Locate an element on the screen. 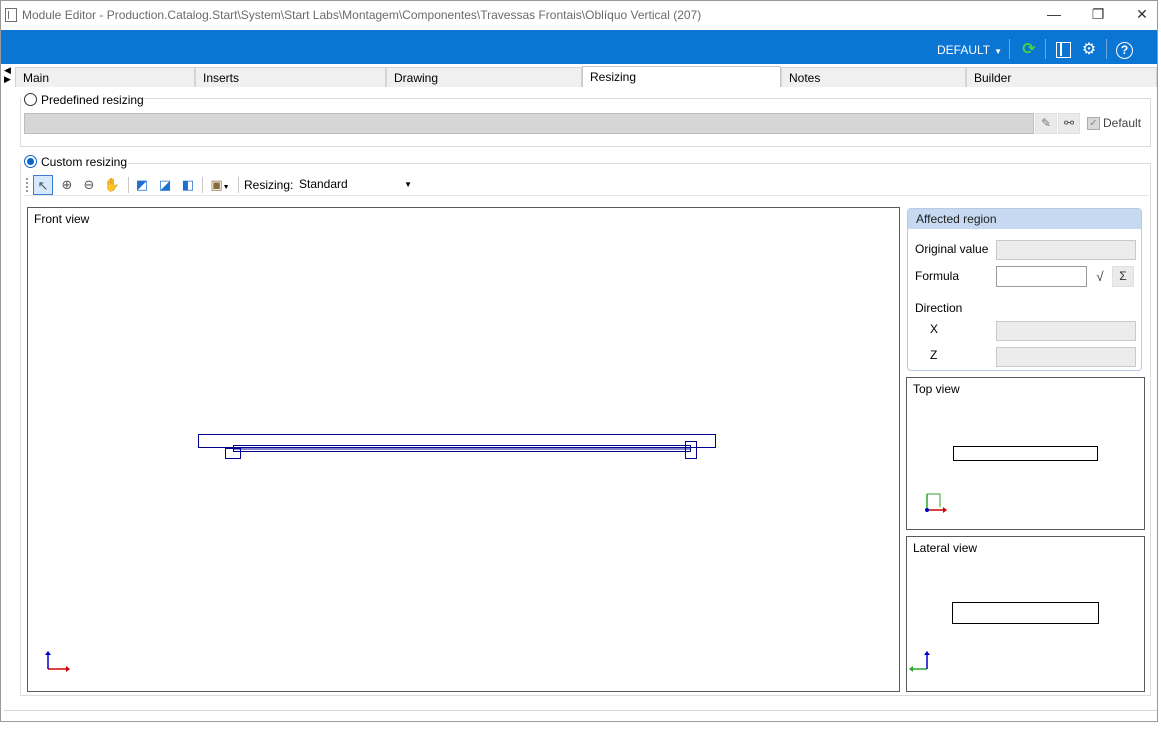  square-root-icon: √ is located at coordinates (1100, 276).